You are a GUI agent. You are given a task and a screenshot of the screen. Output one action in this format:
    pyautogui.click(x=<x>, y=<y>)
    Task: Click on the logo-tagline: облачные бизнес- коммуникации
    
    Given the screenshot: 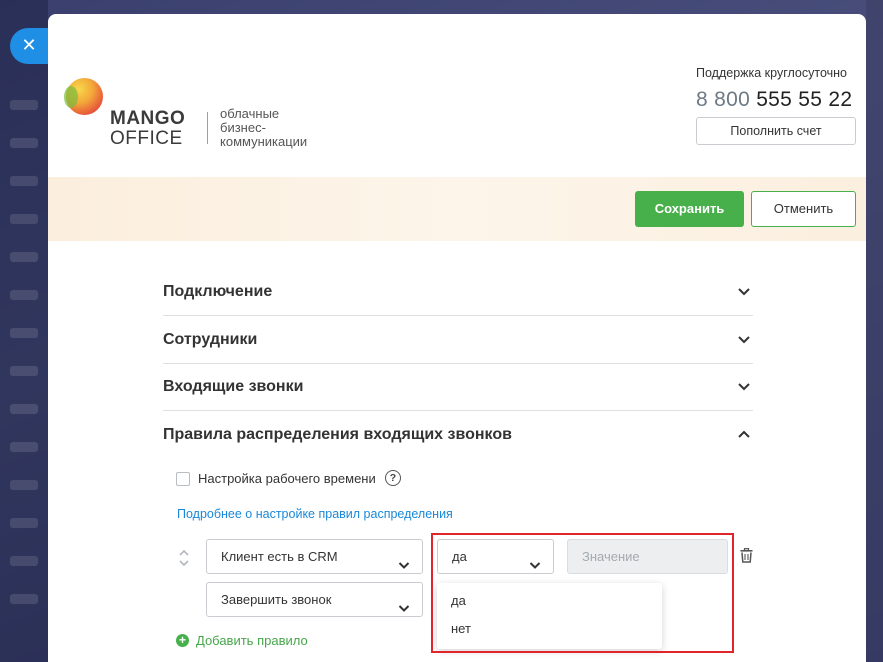 What is the action you would take?
    pyautogui.click(x=263, y=128)
    